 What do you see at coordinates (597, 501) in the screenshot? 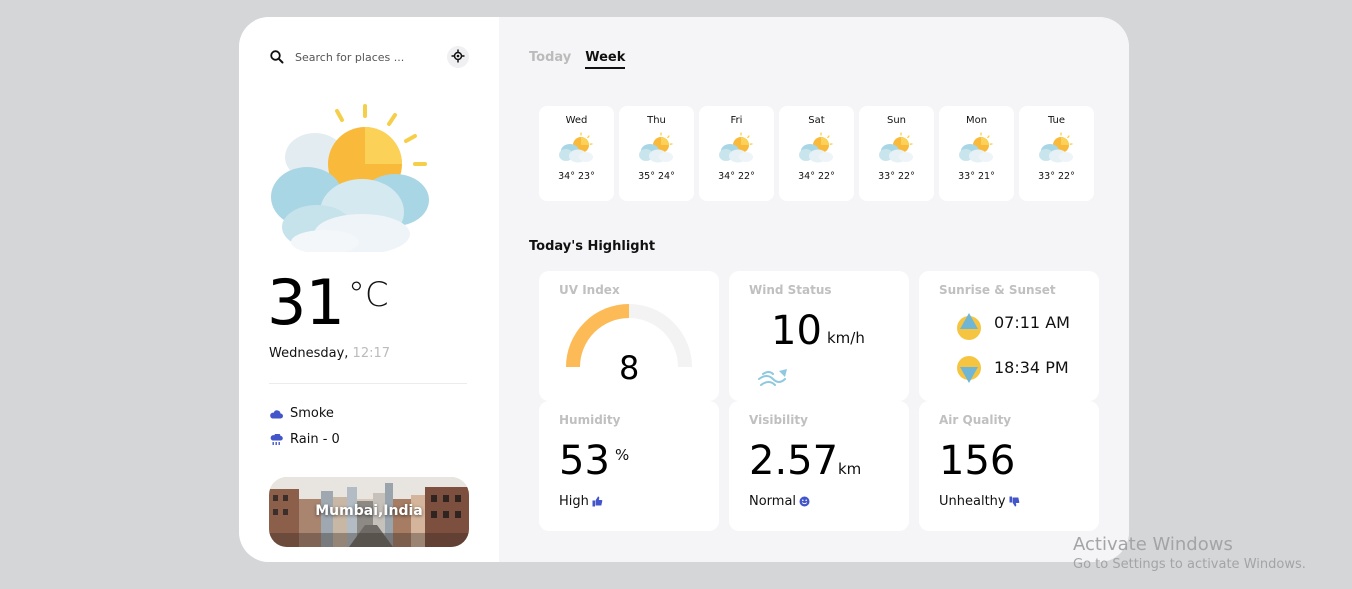
I see `thumbs-up-icon` at bounding box center [597, 501].